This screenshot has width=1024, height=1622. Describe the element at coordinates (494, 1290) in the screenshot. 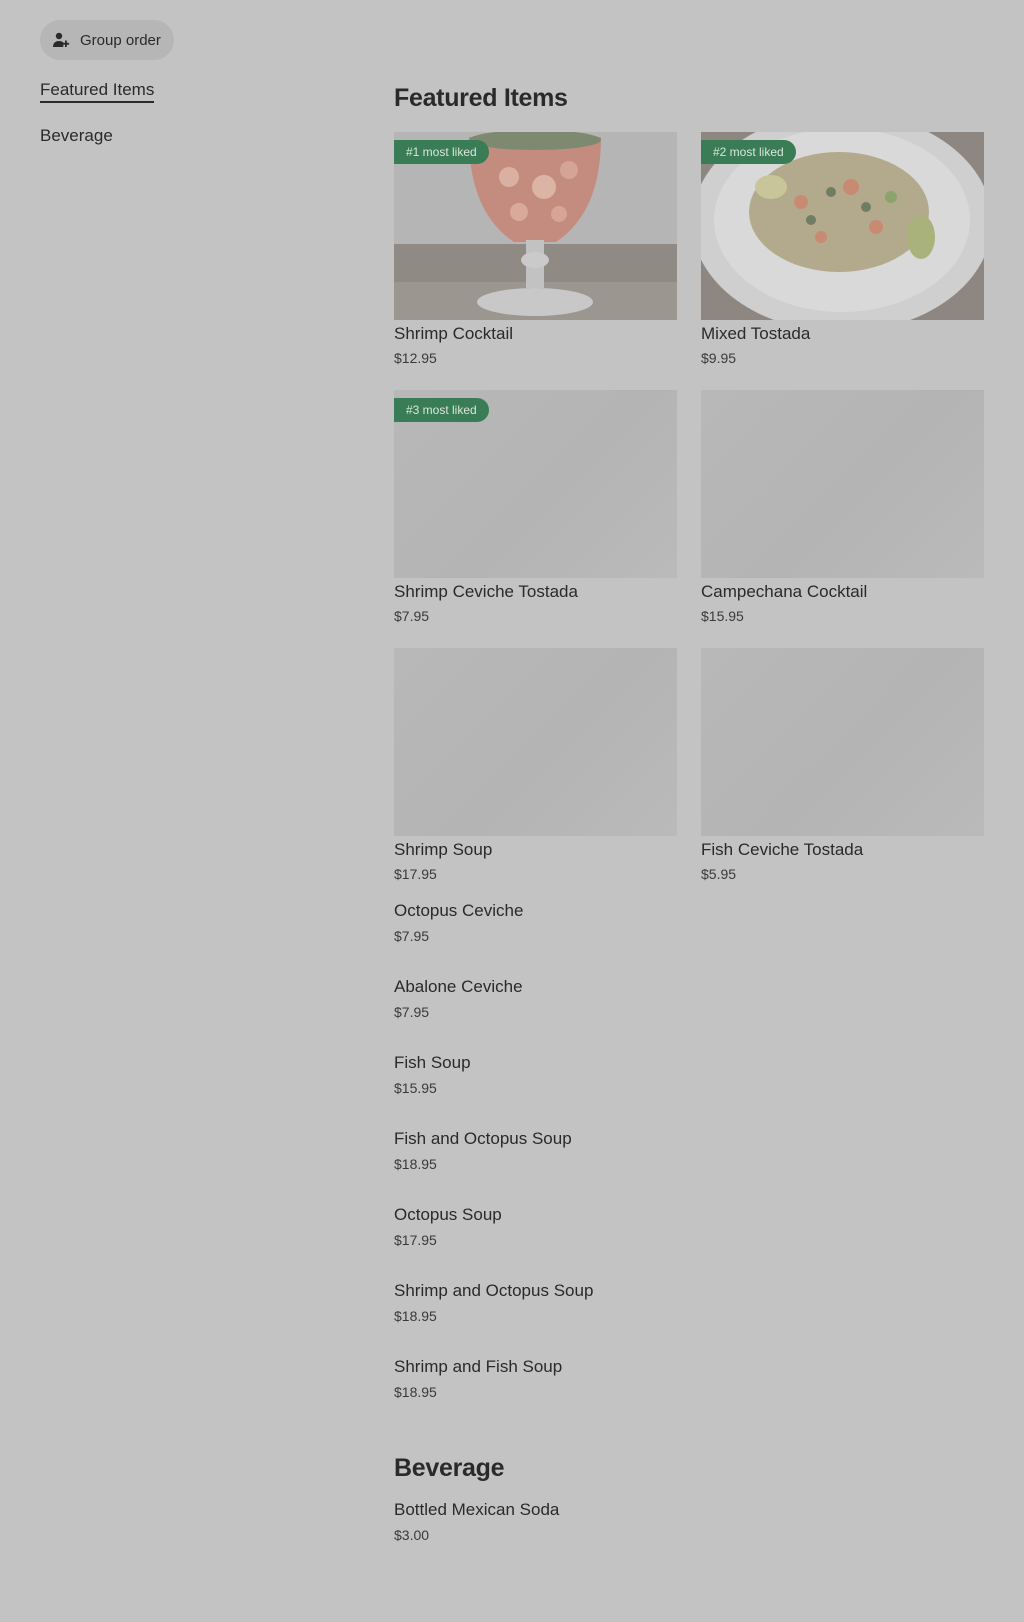

I see `item-name: Shrimp and Octopus Soup` at that location.